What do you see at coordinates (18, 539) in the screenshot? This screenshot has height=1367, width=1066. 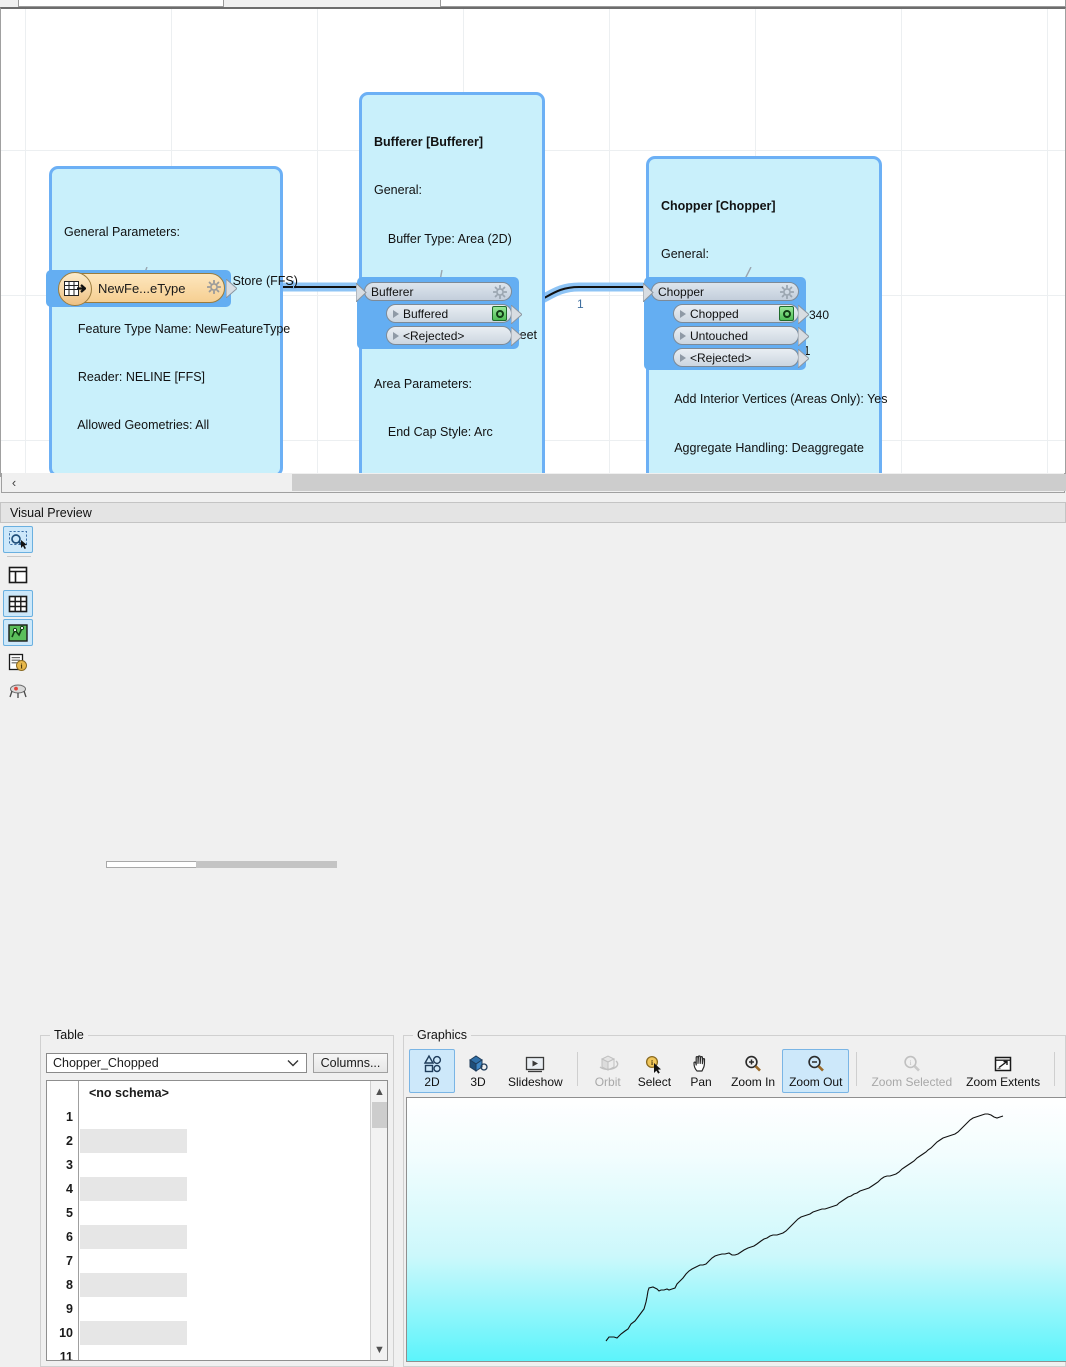 I see `inspect-tool-icon` at bounding box center [18, 539].